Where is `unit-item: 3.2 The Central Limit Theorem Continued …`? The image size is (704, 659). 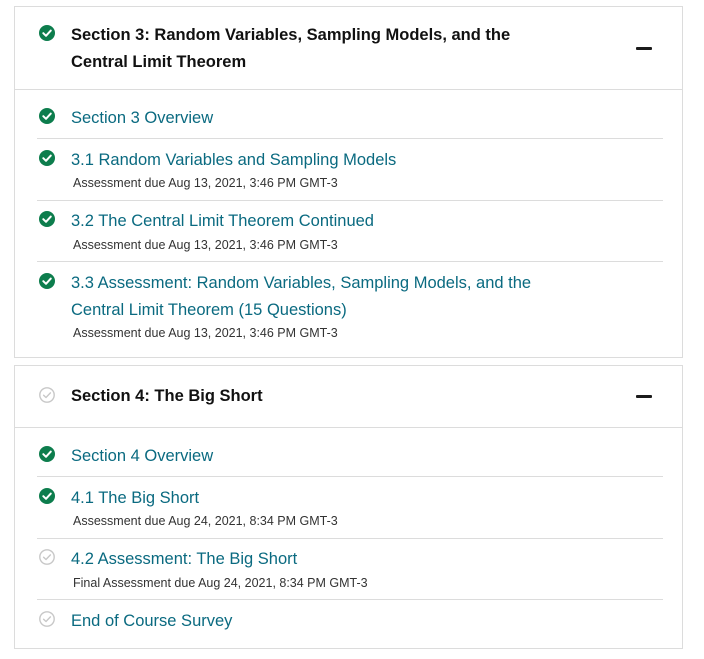
unit-item: 3.2 The Central Limit Theorem Continued … is located at coordinates (350, 231).